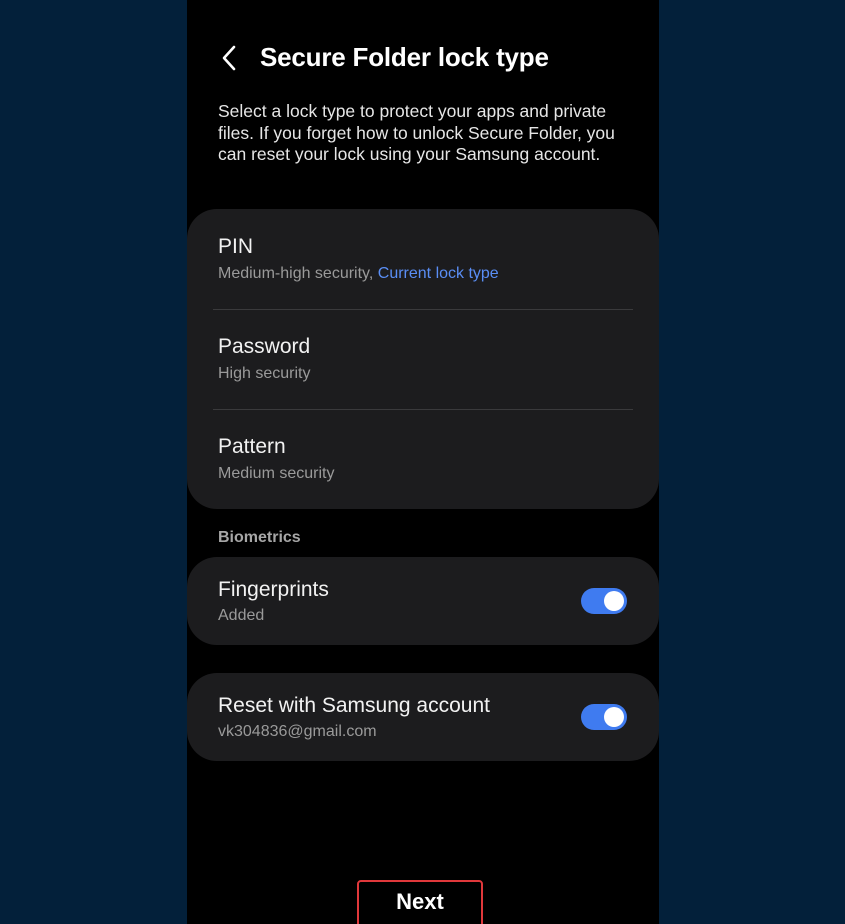 This screenshot has height=924, width=845. What do you see at coordinates (264, 373) in the screenshot?
I see `lock-option-subtitle: High security` at bounding box center [264, 373].